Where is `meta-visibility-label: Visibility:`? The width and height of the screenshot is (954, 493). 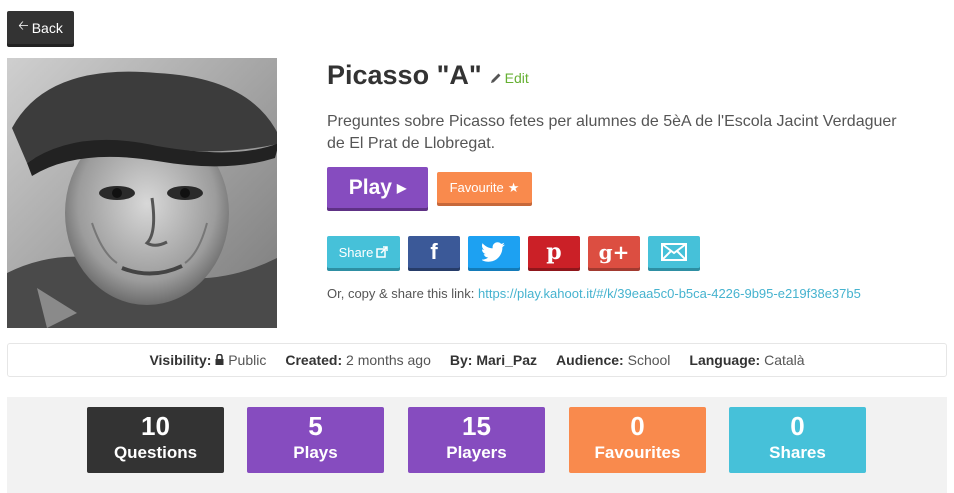
meta-visibility-label: Visibility: is located at coordinates (180, 360).